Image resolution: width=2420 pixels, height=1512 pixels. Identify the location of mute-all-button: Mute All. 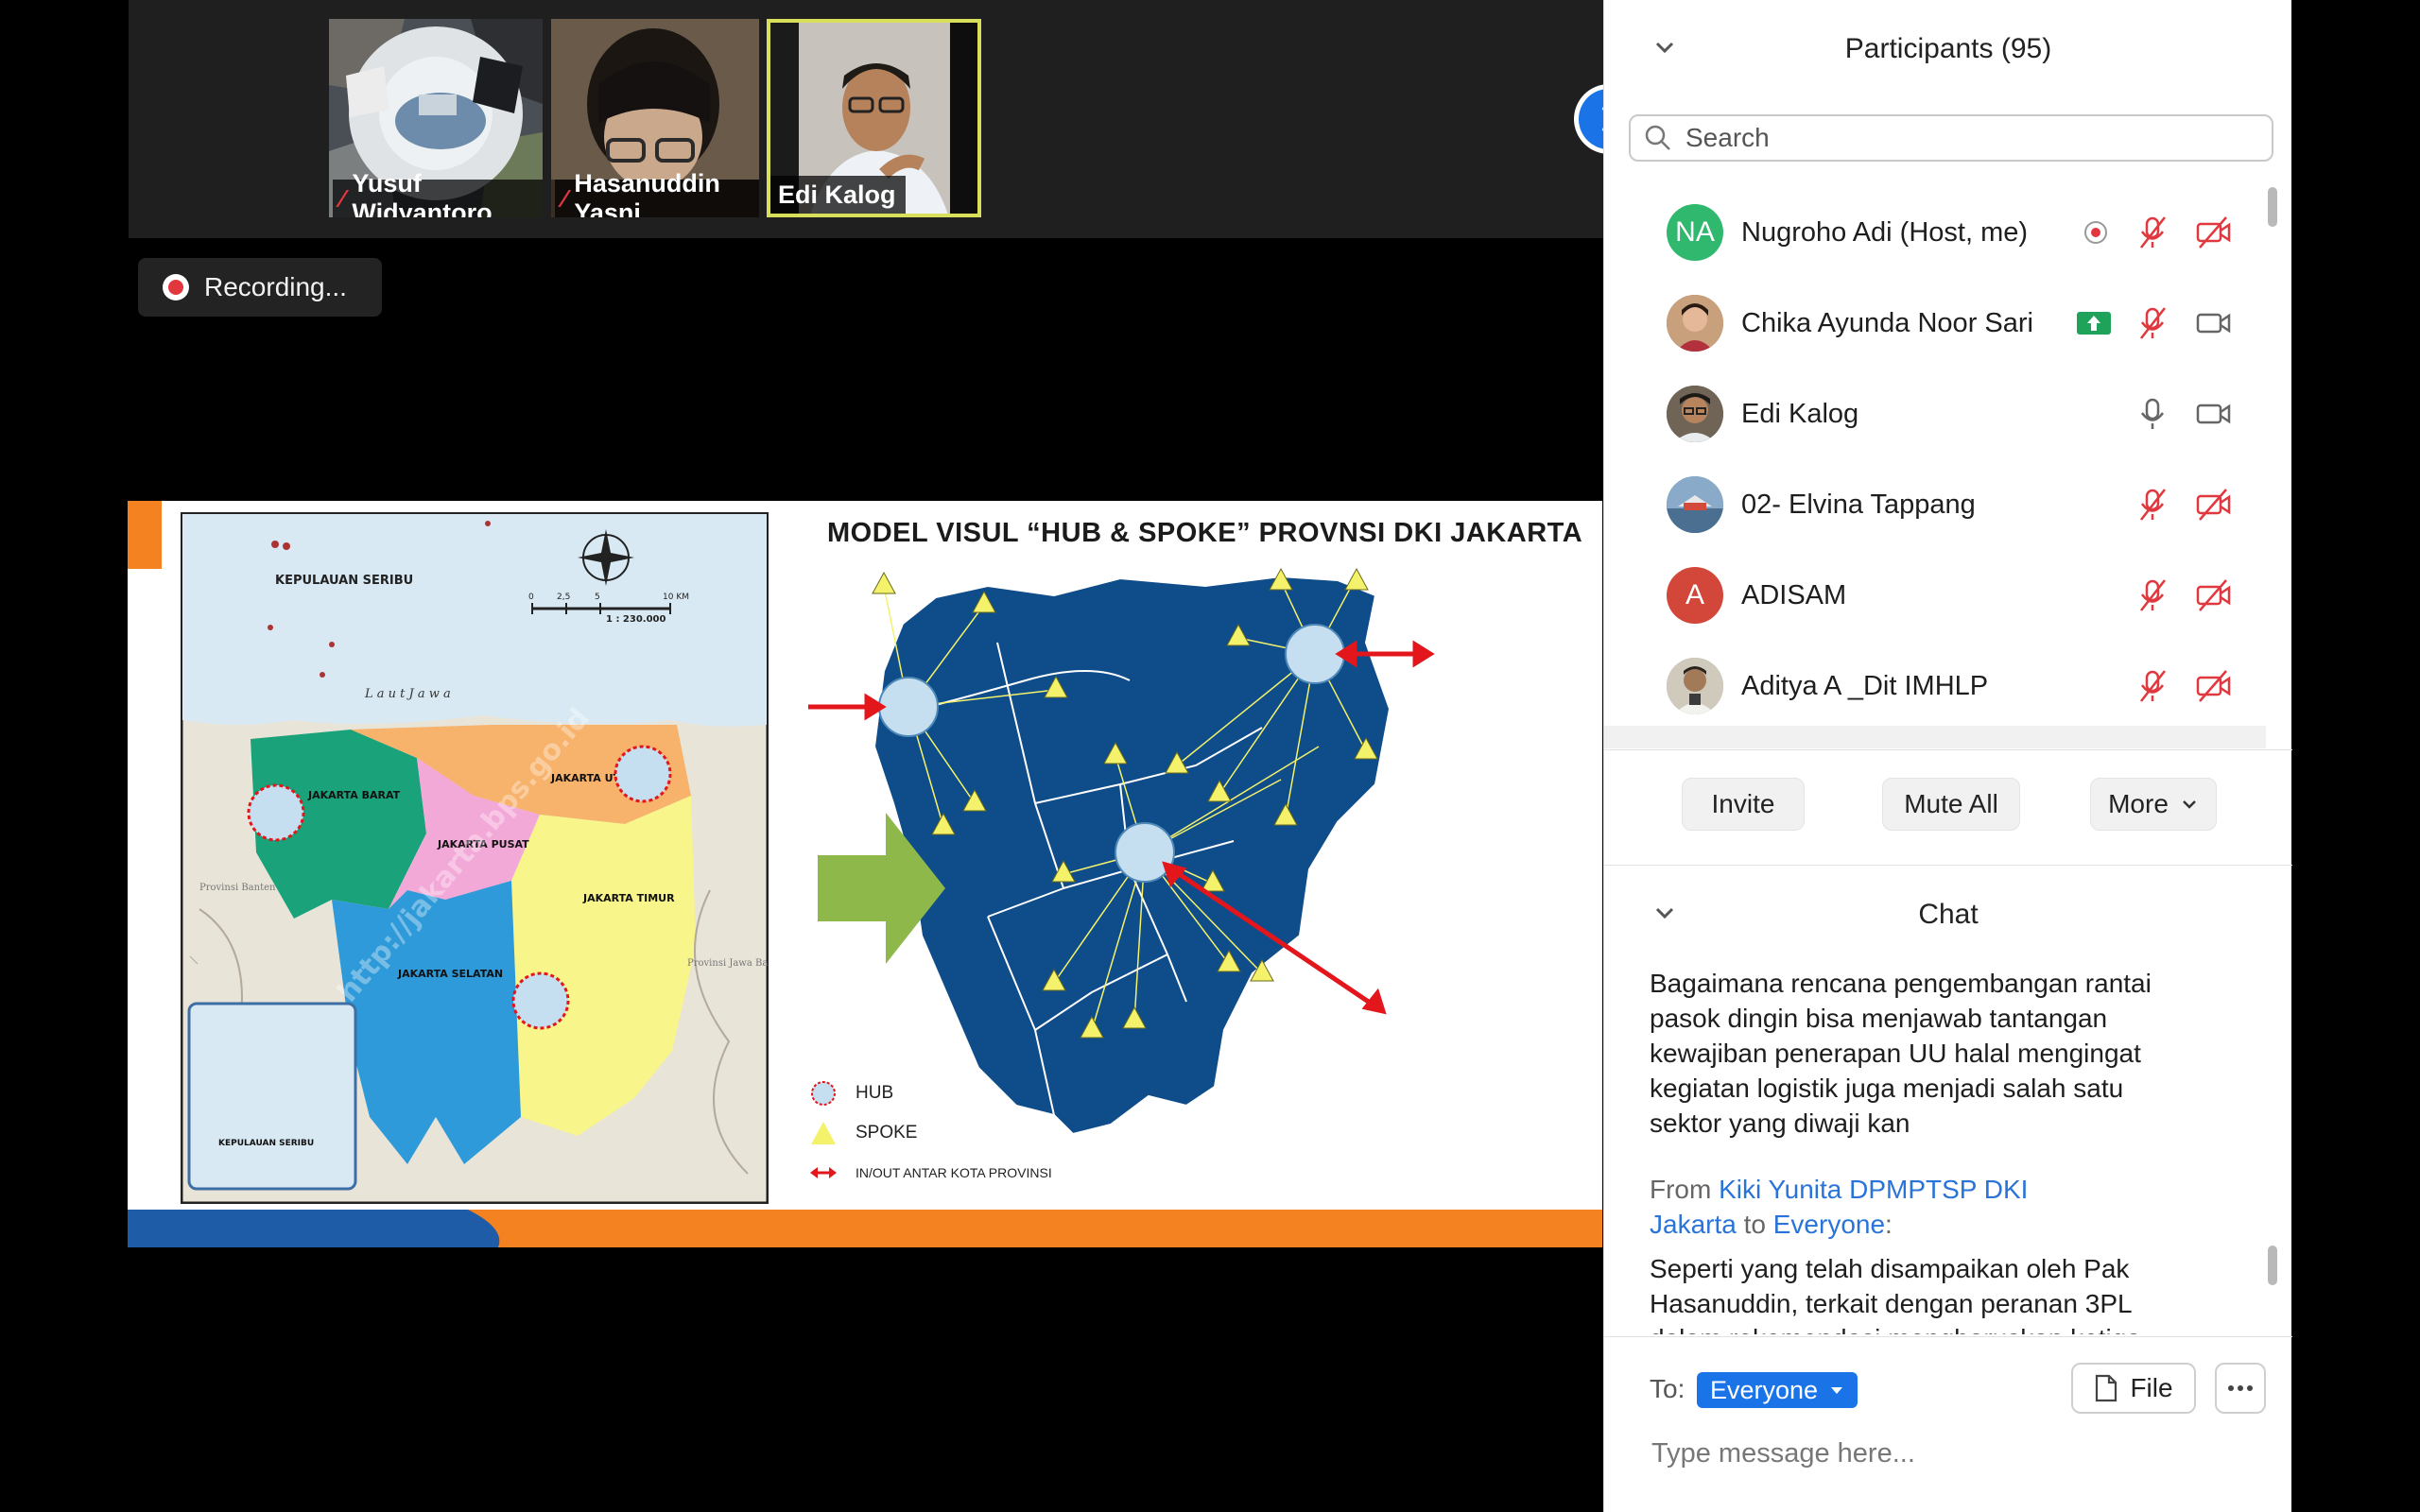
(1951, 804).